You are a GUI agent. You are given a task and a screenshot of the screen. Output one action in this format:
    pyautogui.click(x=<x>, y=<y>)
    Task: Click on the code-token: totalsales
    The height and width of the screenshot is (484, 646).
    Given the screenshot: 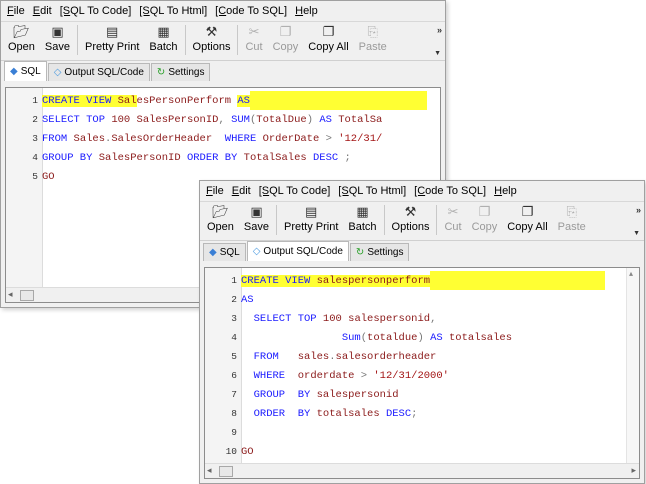 What is the action you would take?
    pyautogui.click(x=480, y=338)
    